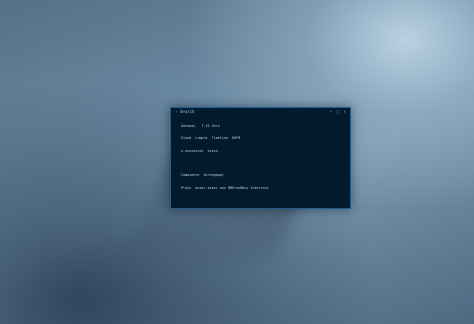 This screenshot has width=474, height=324. Describe the element at coordinates (187, 111) in the screenshot. I see `window-title: Search` at that location.